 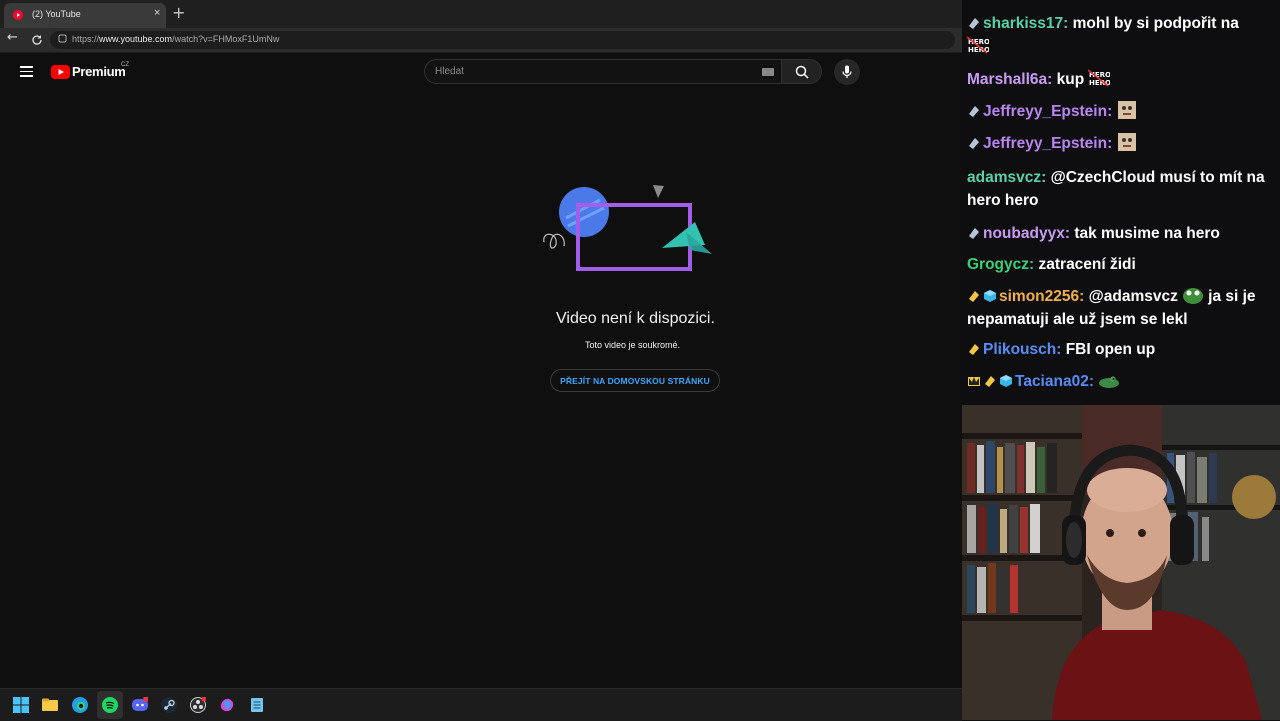 I want to click on chat-username: Plikousch, so click(x=1019, y=349).